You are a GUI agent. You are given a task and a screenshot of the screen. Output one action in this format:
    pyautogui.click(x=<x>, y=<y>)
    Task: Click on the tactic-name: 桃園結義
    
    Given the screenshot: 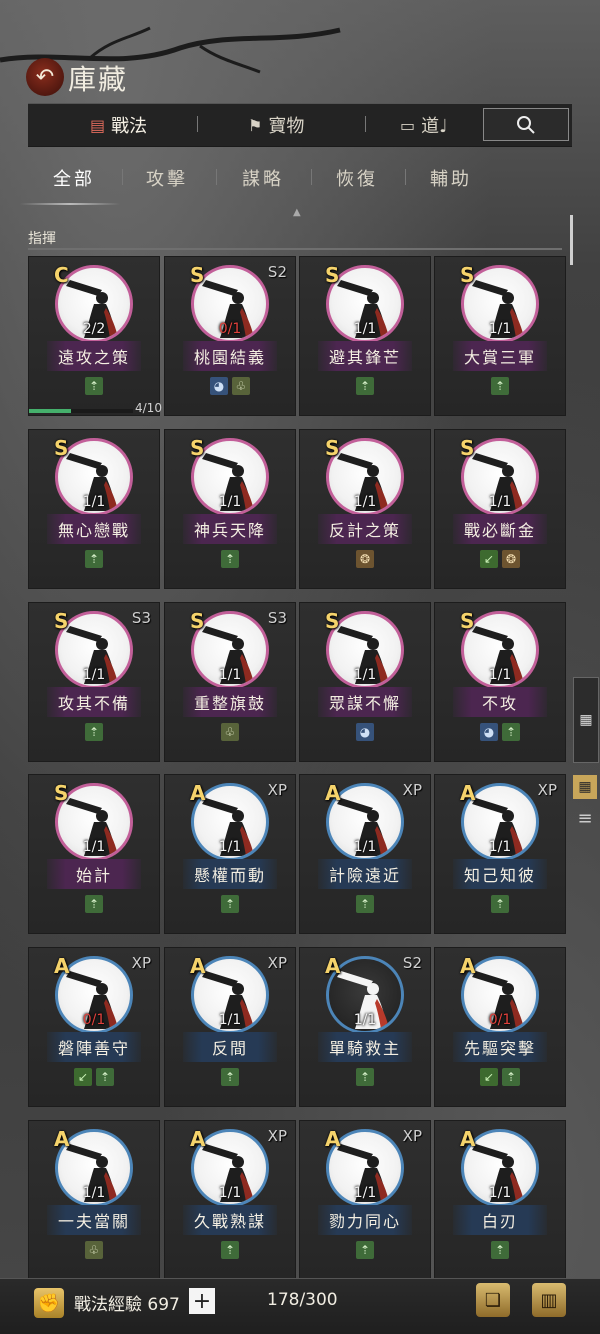 What is the action you would take?
    pyautogui.click(x=230, y=356)
    